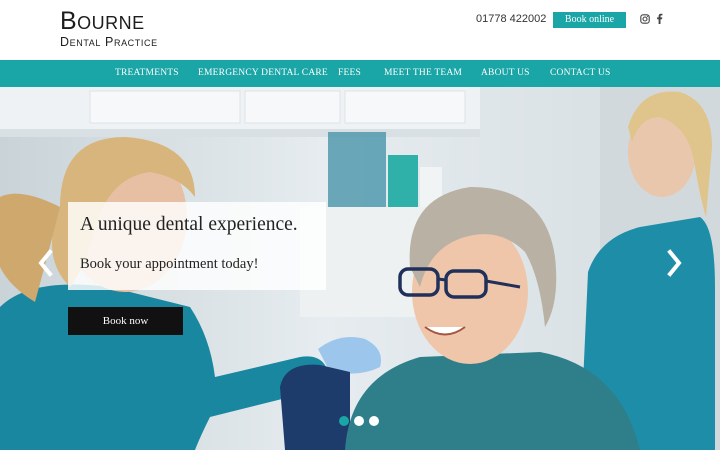 The height and width of the screenshot is (450, 720). I want to click on chevron-left-icon, so click(46, 263).